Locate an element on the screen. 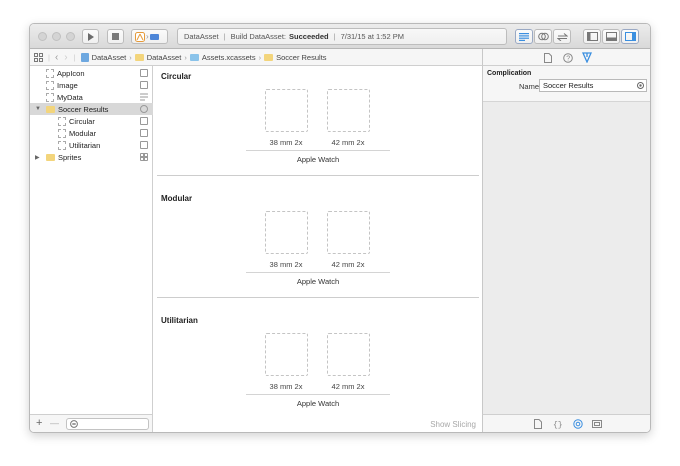 The image size is (680, 466). section-title-circular: Circular is located at coordinates (176, 76).